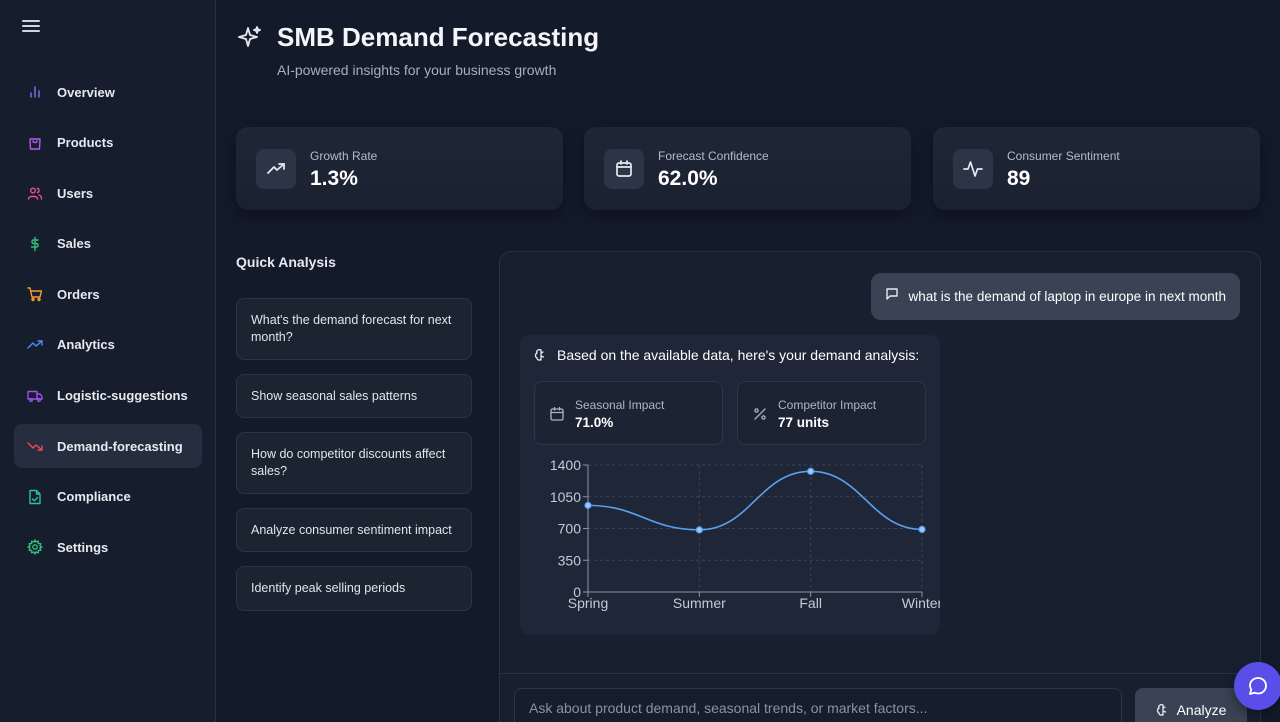 This screenshot has width=1280, height=722. Describe the element at coordinates (249, 36) in the screenshot. I see `sparkles-icon` at that location.